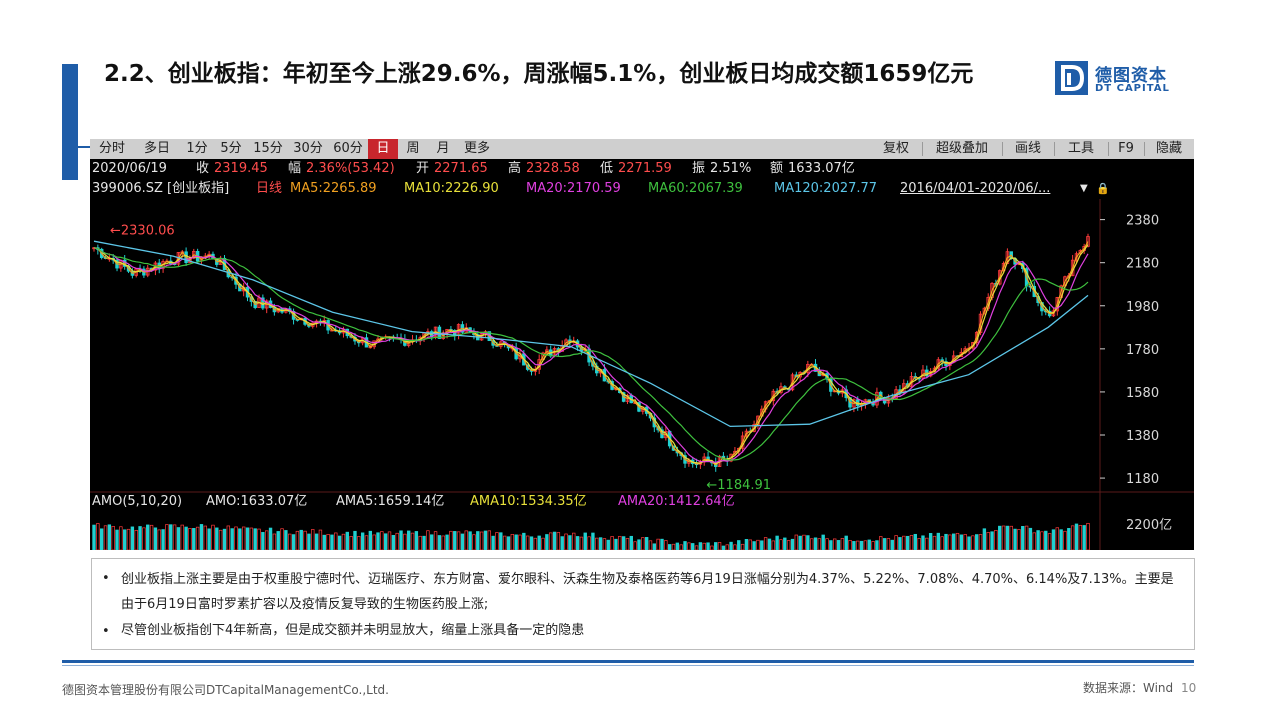 The image size is (1280, 720). Describe the element at coordinates (962, 149) in the screenshot. I see `toolbar-tool-1: 超级叠加` at that location.